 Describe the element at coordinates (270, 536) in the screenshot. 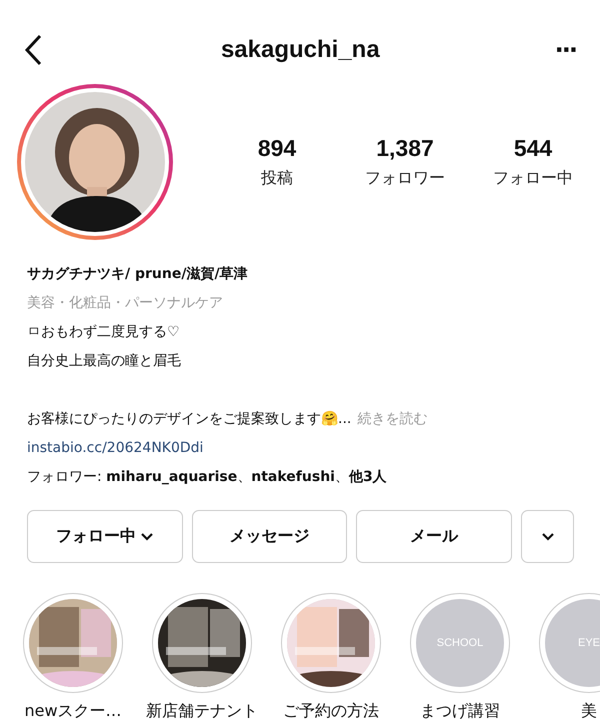

I see `profile-button: メッセージ` at that location.